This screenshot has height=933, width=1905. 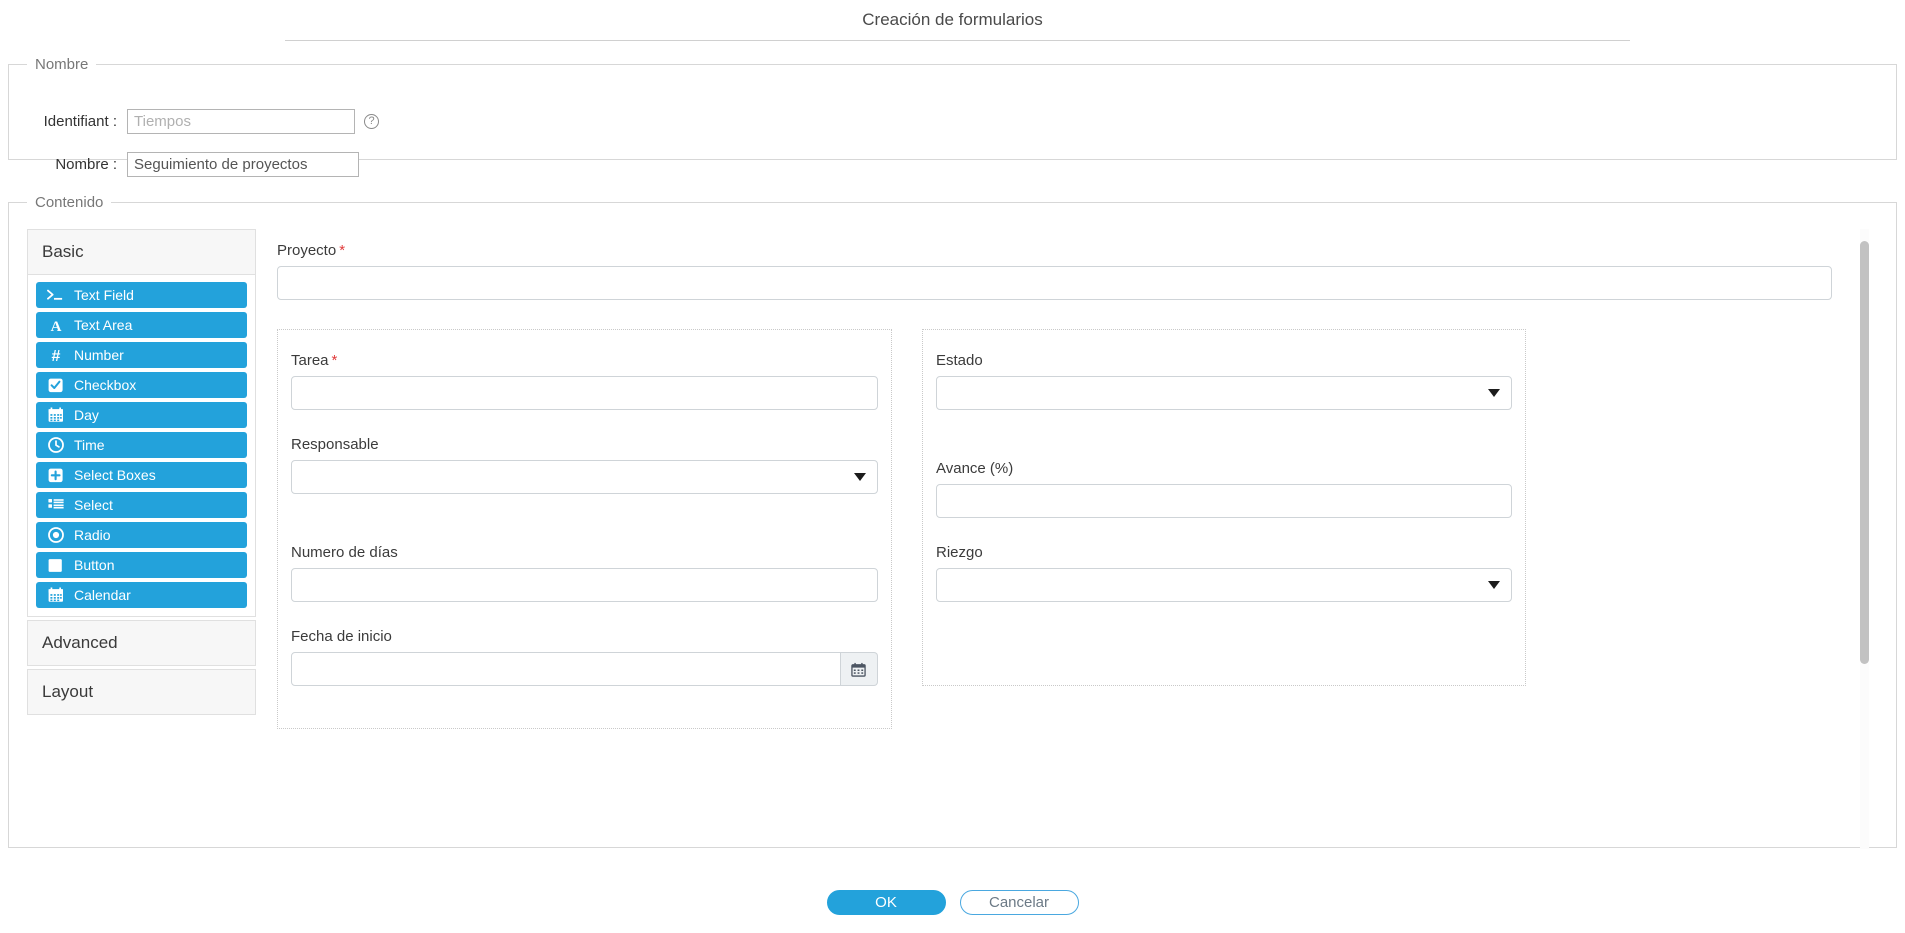 I want to click on checkbox-checked-icon, so click(x=55, y=385).